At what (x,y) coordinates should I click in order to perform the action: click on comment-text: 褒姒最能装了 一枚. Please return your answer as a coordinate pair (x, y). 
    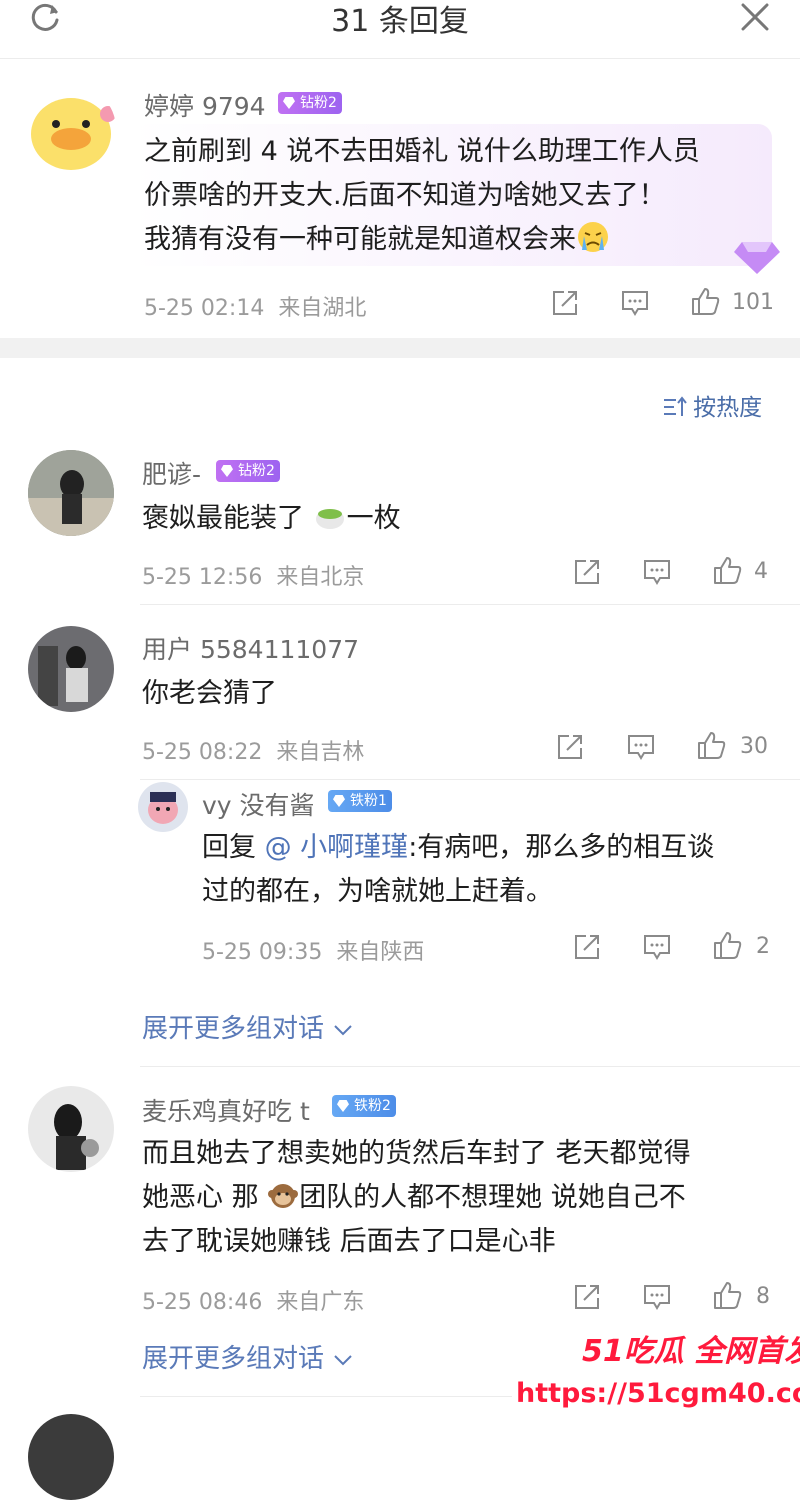
    Looking at the image, I should click on (271, 519).